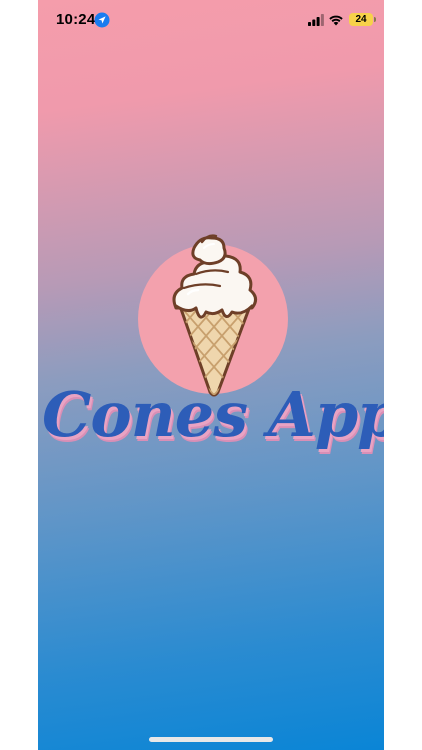 The image size is (422, 750). What do you see at coordinates (214, 315) in the screenshot?
I see `ice-cream-cone-icon` at bounding box center [214, 315].